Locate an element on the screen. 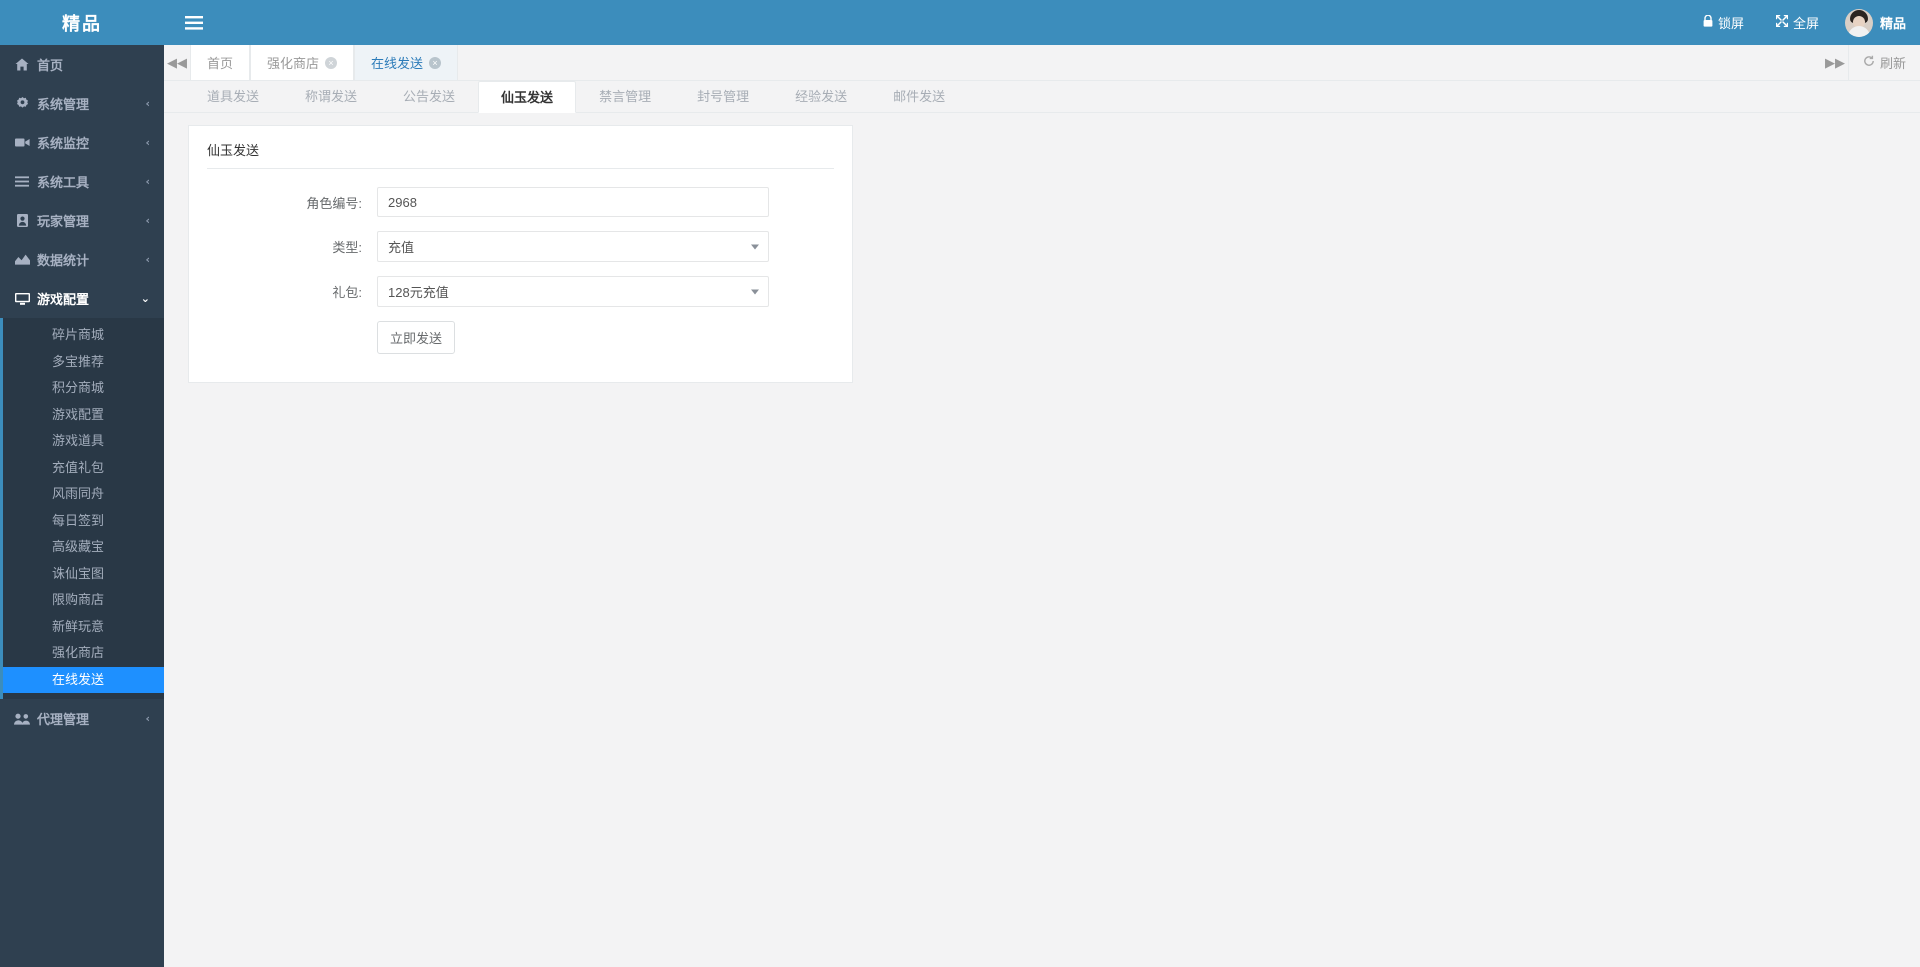 The width and height of the screenshot is (1920, 967). user-menu: 精品 is located at coordinates (1870, 22).